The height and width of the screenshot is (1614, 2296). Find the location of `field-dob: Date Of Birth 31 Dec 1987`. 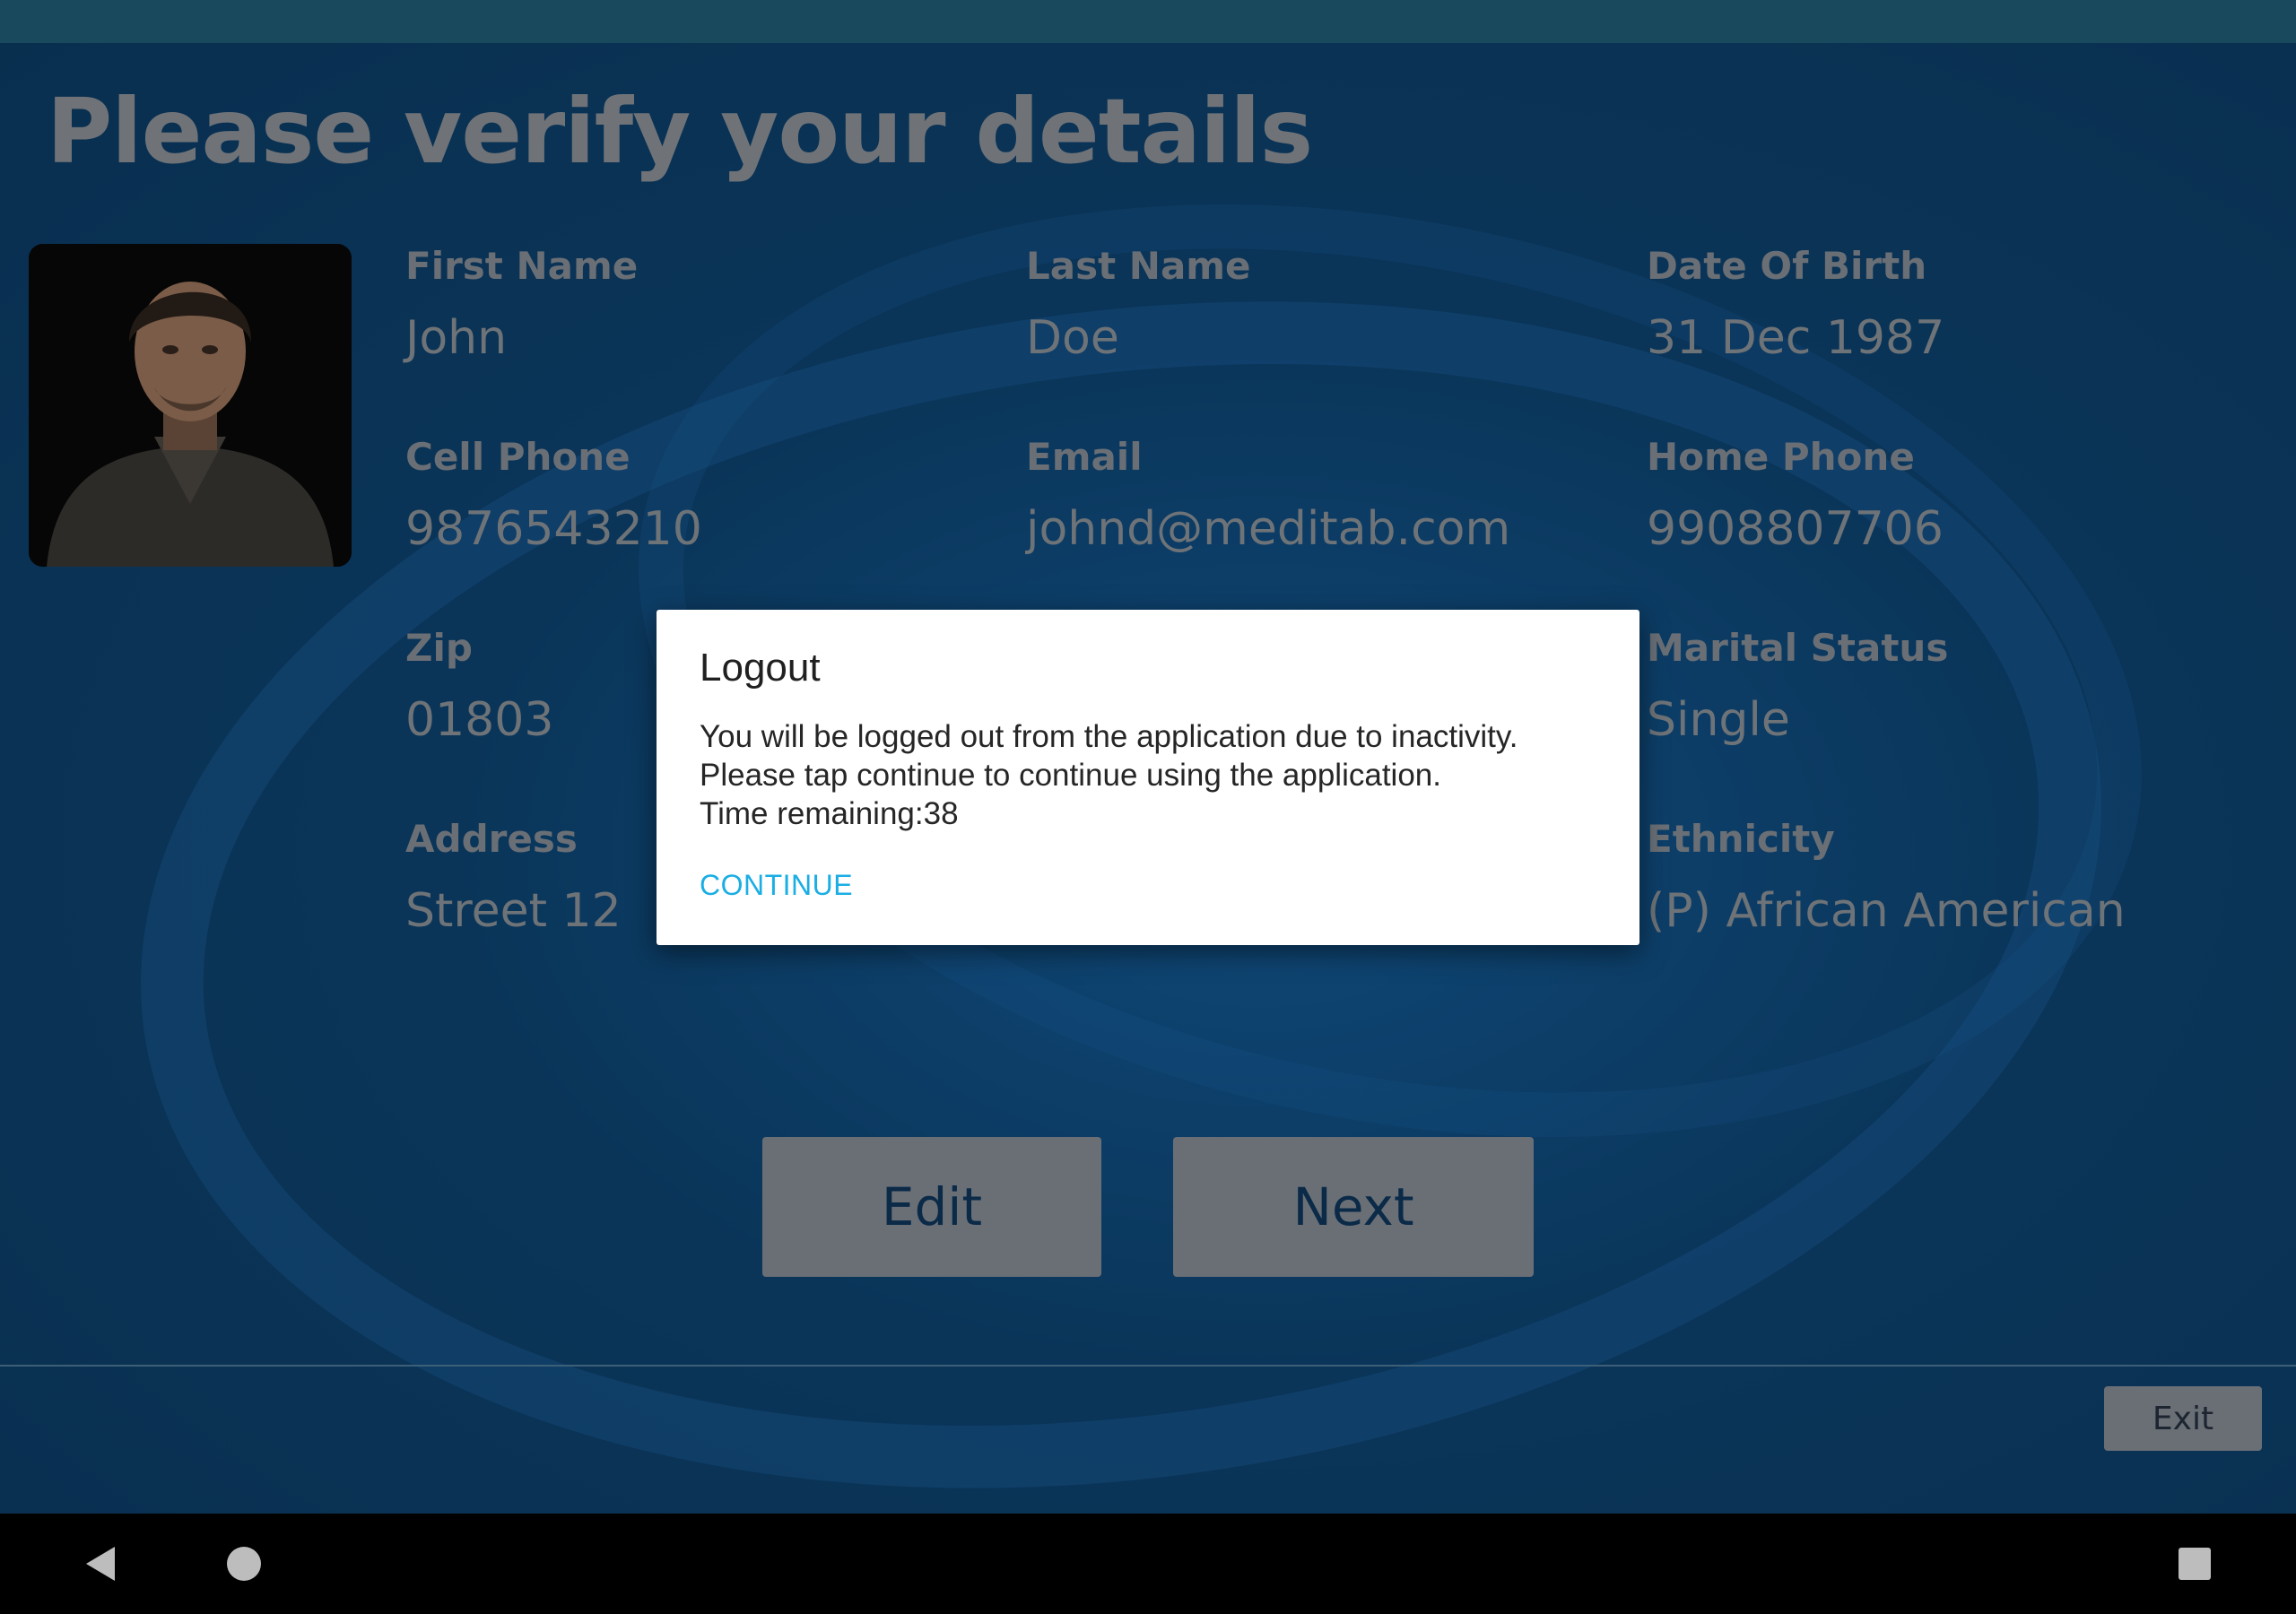

field-dob: Date Of Birth 31 Dec 1987 is located at coordinates (1795, 304).